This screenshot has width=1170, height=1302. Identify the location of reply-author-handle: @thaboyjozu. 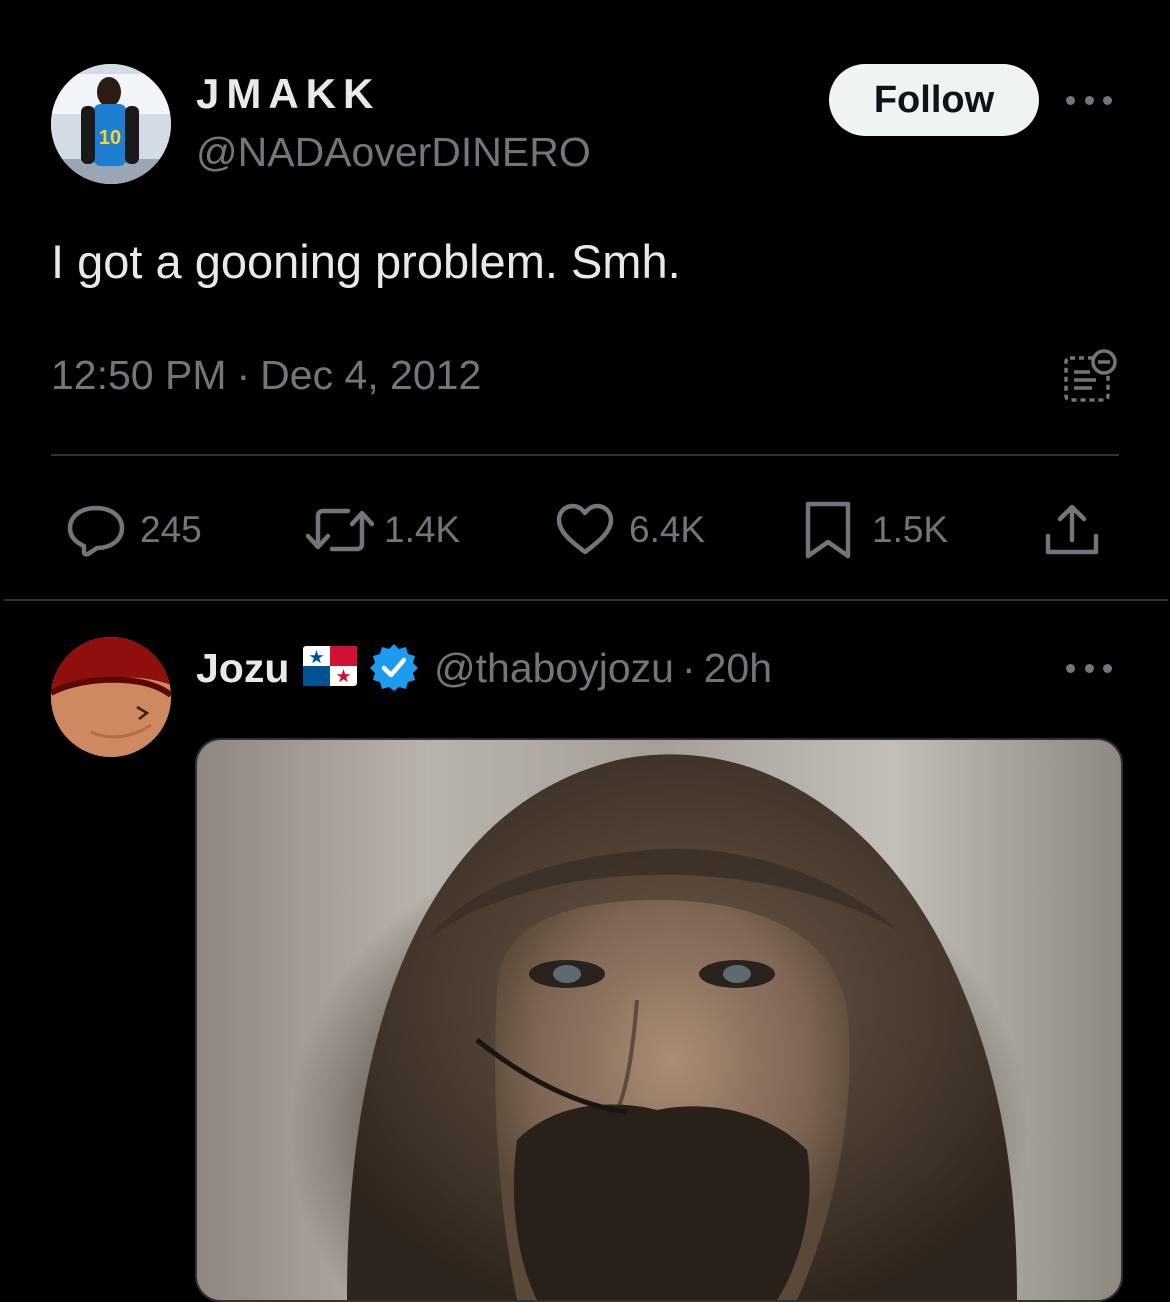
(554, 668).